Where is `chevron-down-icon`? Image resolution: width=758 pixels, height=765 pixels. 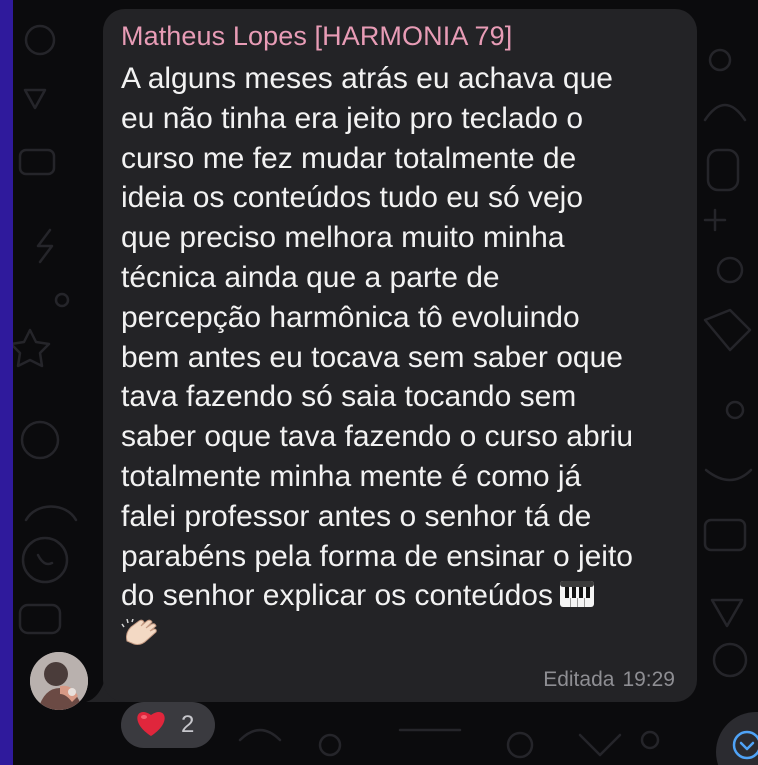 chevron-down-icon is located at coordinates (745, 745).